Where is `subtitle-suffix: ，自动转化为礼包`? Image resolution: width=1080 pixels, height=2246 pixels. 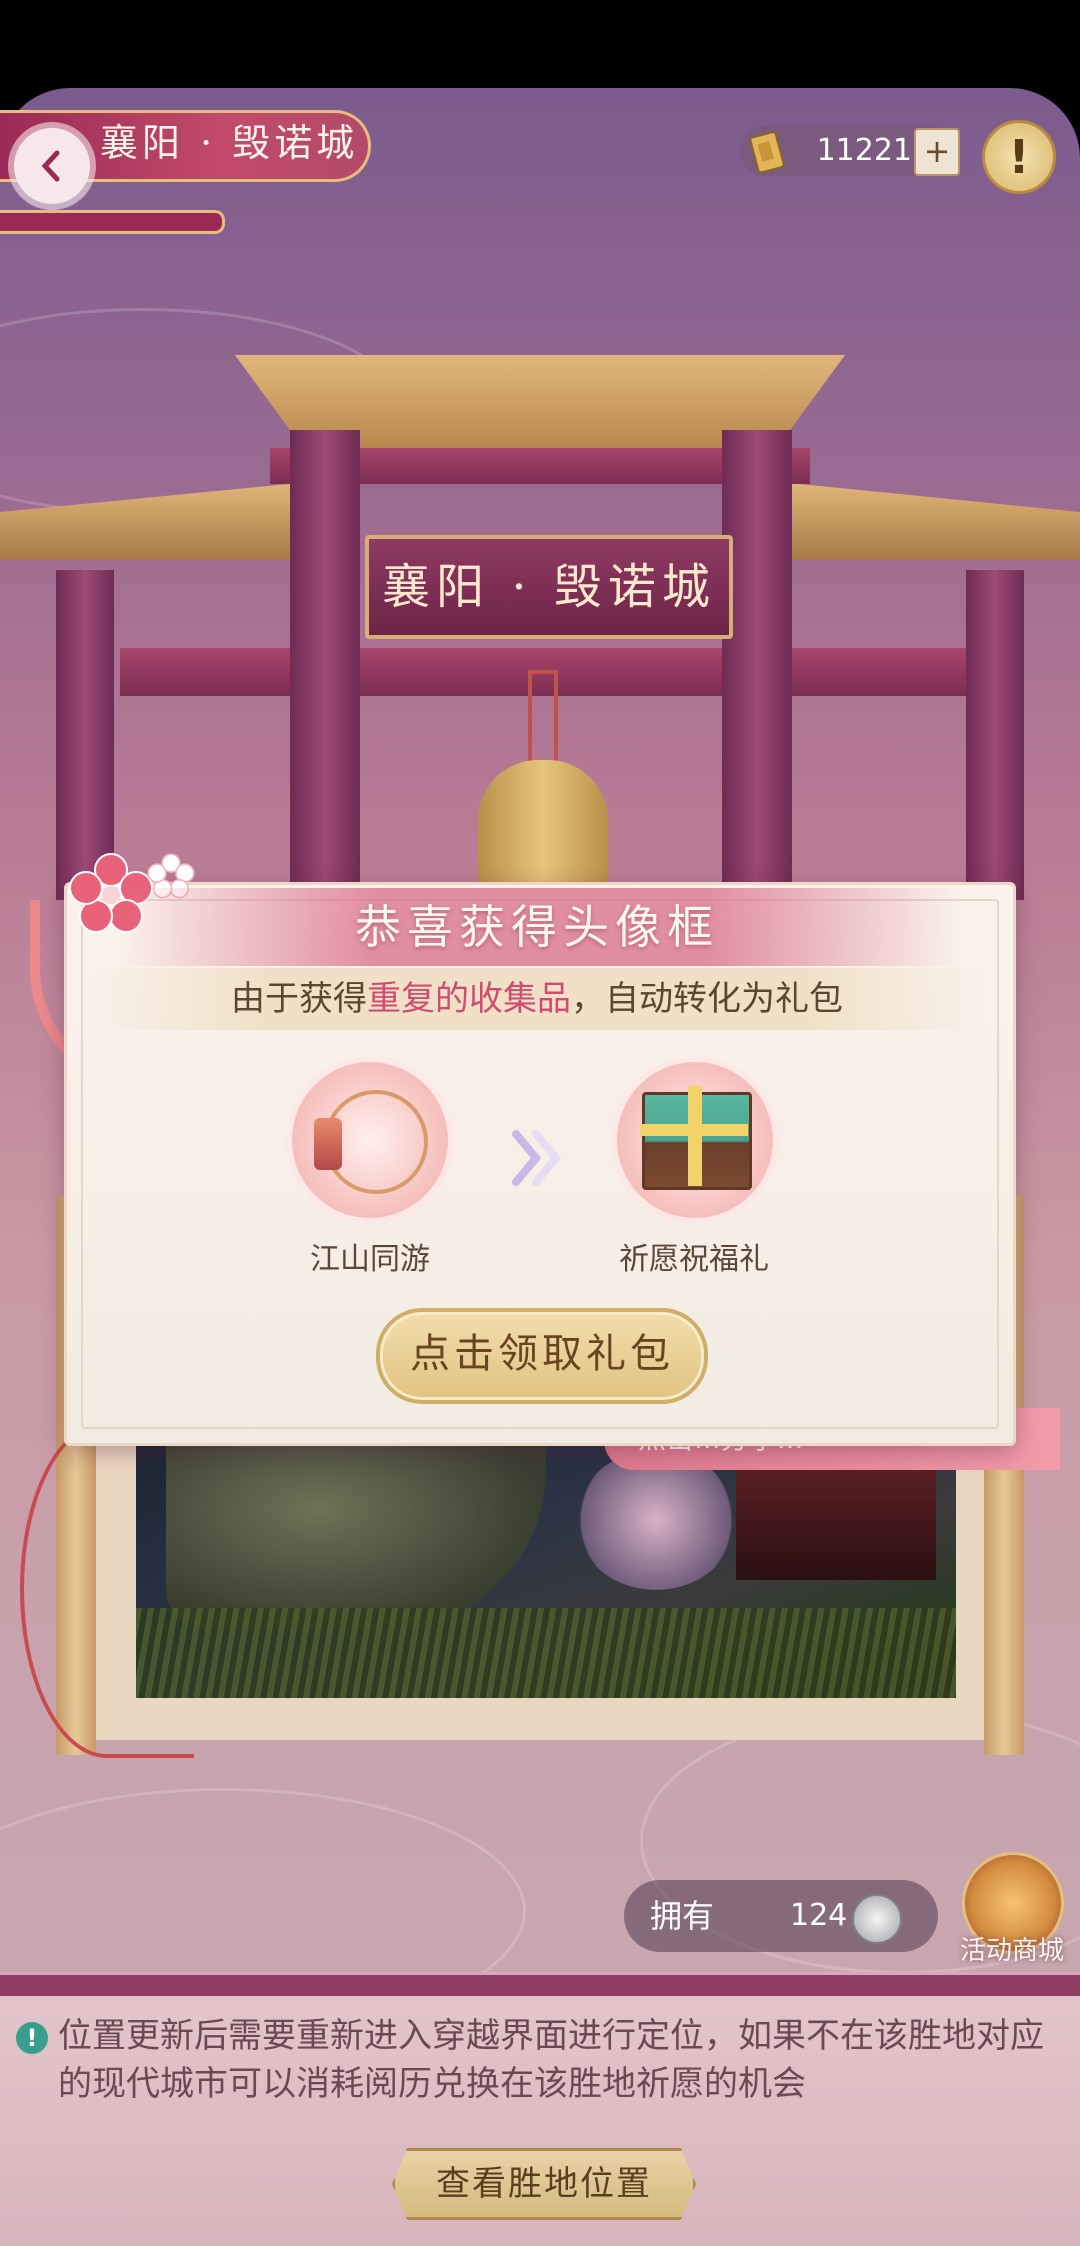 subtitle-suffix: ，自动转化为礼包 is located at coordinates (707, 999).